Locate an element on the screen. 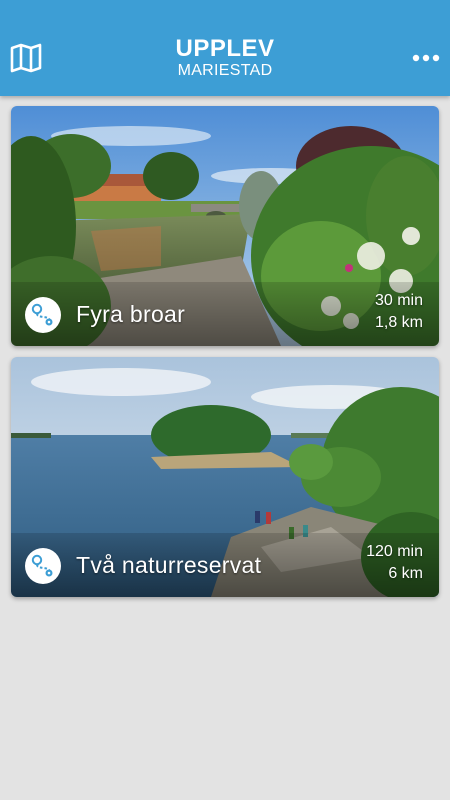 The height and width of the screenshot is (800, 450). route-title: Fyra broar is located at coordinates (131, 314).